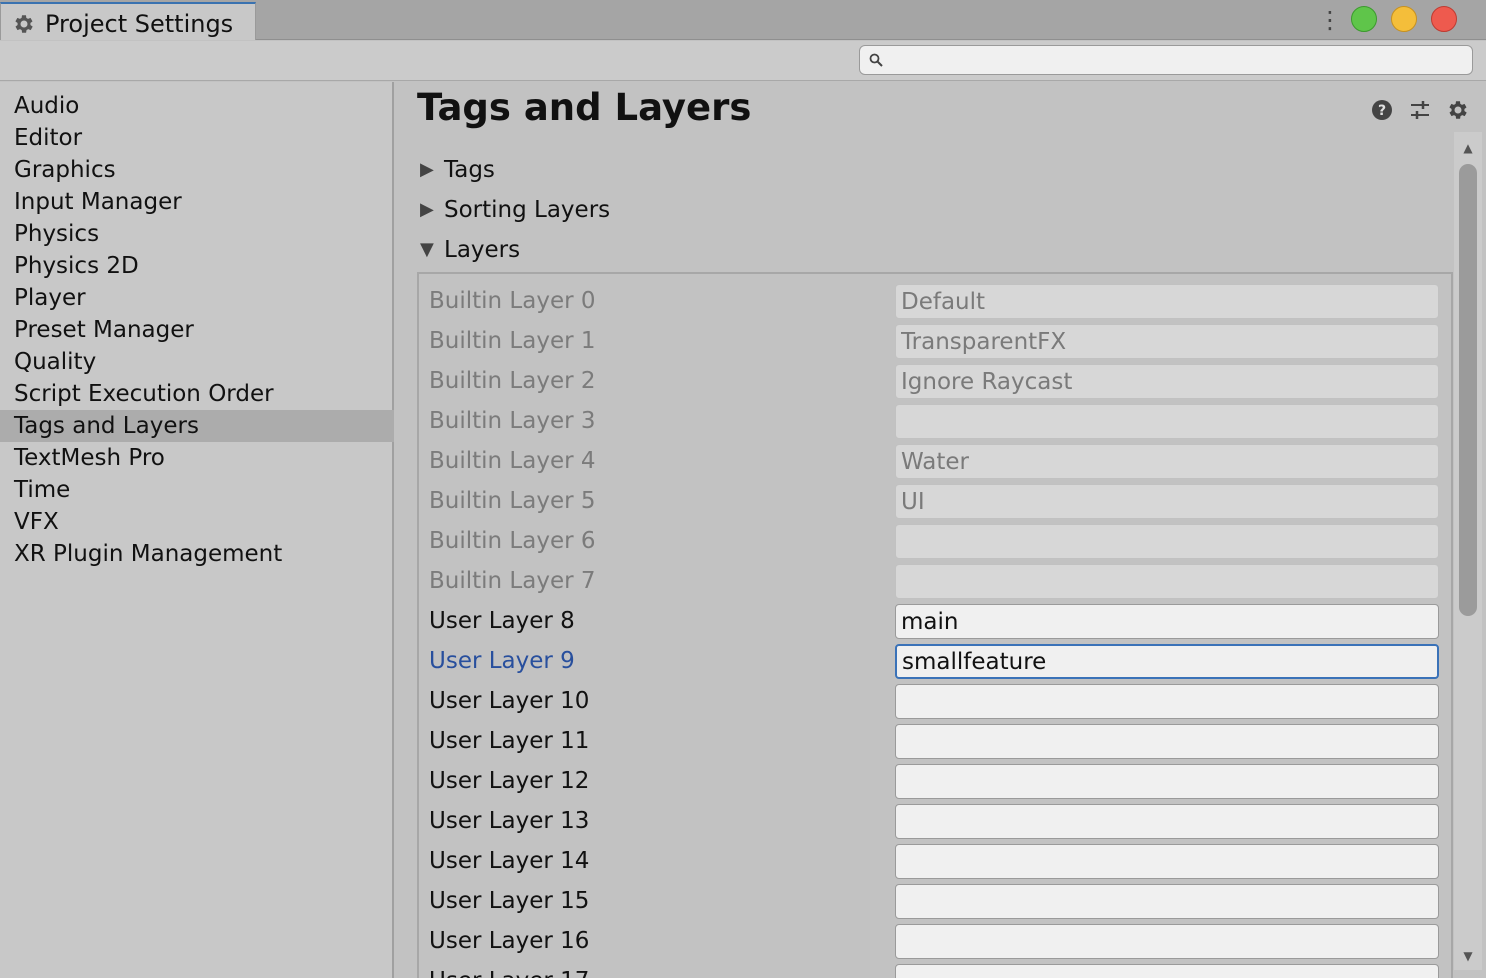 The width and height of the screenshot is (1486, 978). Describe the element at coordinates (509, 781) in the screenshot. I see `layer-label: User Layer 12` at that location.